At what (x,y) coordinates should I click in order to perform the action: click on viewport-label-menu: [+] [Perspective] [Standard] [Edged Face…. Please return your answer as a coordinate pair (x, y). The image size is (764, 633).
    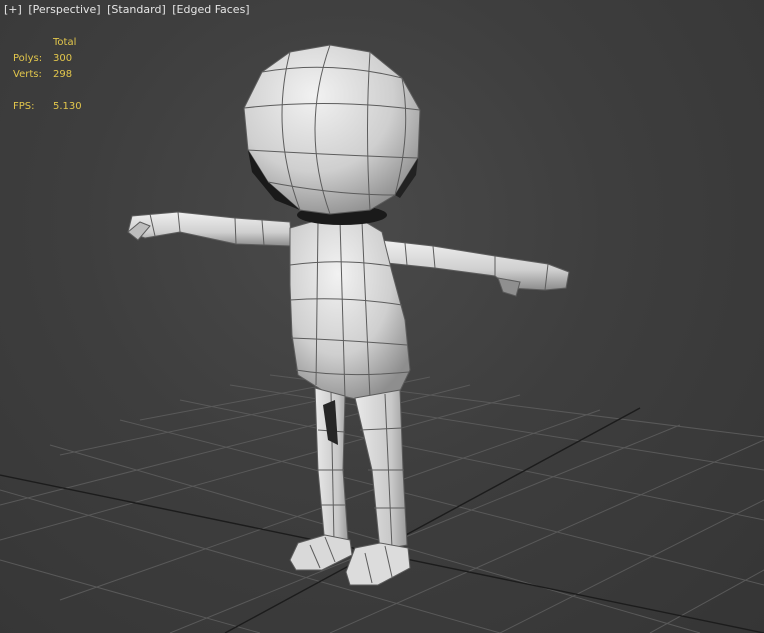
    Looking at the image, I should click on (127, 9).